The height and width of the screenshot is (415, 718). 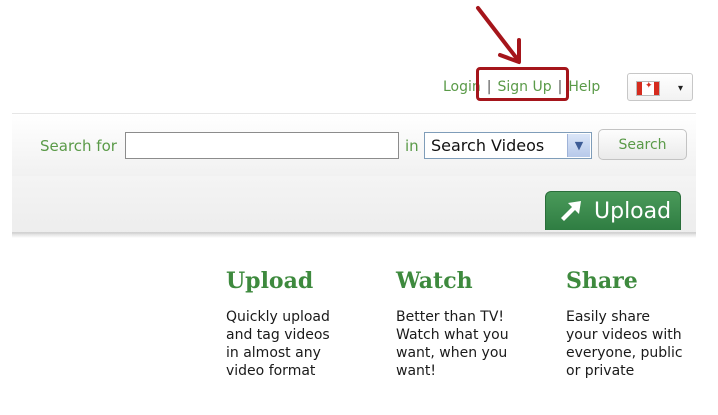 What do you see at coordinates (642, 144) in the screenshot?
I see `search-button: Search` at bounding box center [642, 144].